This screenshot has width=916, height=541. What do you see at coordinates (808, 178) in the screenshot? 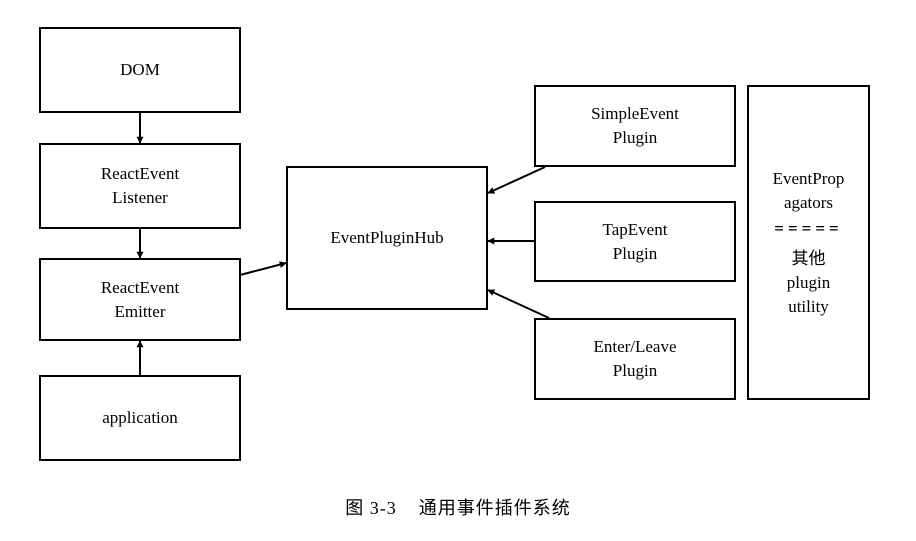
I see `utility-label-line1: EventProp` at bounding box center [808, 178].